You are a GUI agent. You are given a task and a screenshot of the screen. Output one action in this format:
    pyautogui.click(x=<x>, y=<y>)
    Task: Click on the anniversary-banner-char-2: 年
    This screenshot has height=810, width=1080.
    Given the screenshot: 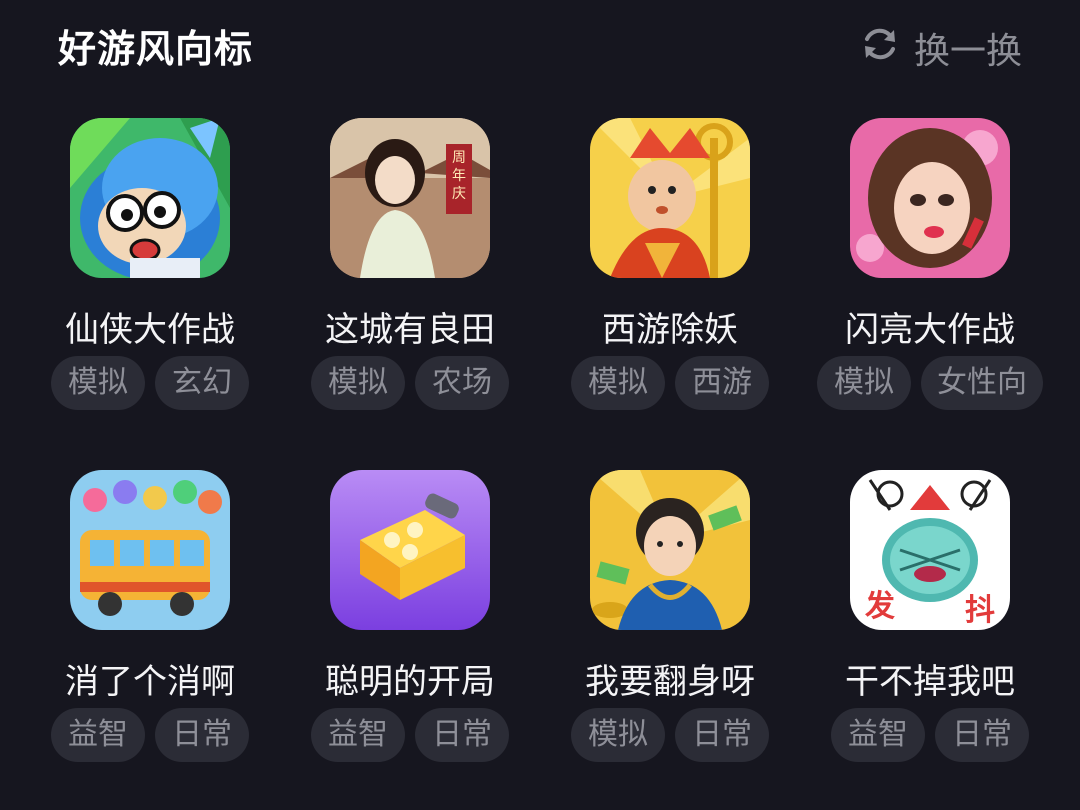 What is the action you would take?
    pyautogui.click(x=459, y=176)
    